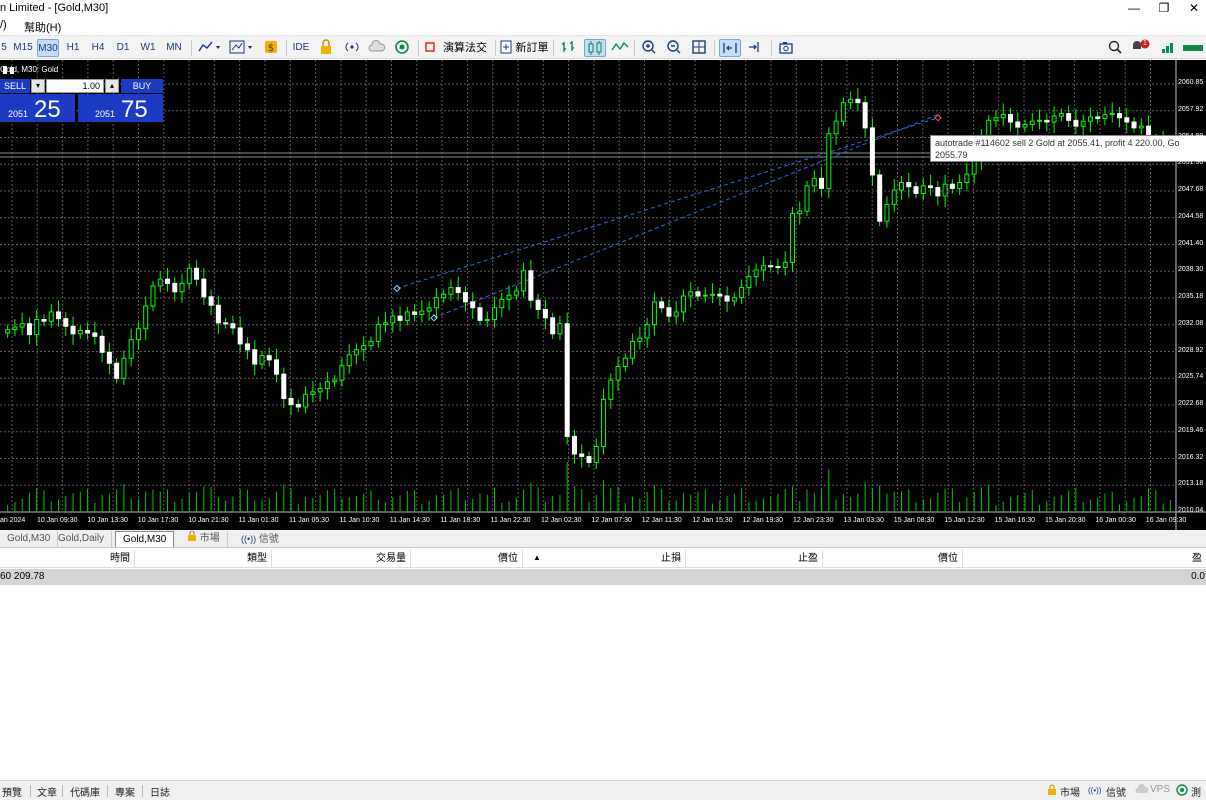  What do you see at coordinates (37, 108) in the screenshot?
I see `sell-price-box: 2051 25` at bounding box center [37, 108].